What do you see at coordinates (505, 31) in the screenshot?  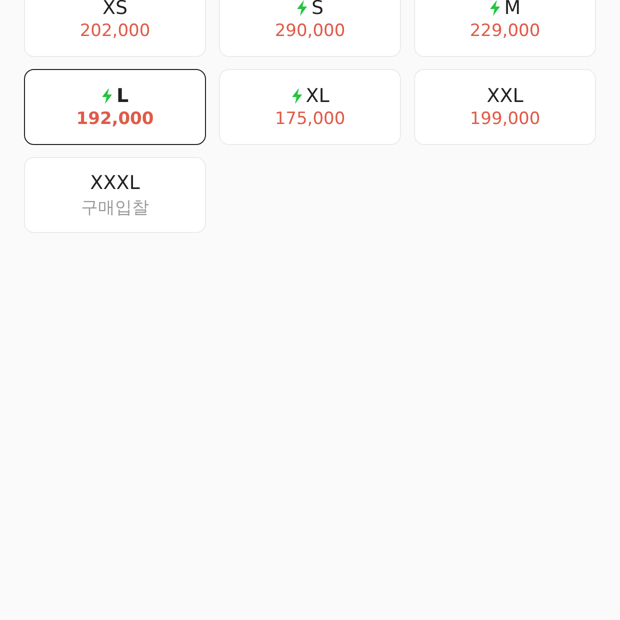 I see `price-label: 229,000` at bounding box center [505, 31].